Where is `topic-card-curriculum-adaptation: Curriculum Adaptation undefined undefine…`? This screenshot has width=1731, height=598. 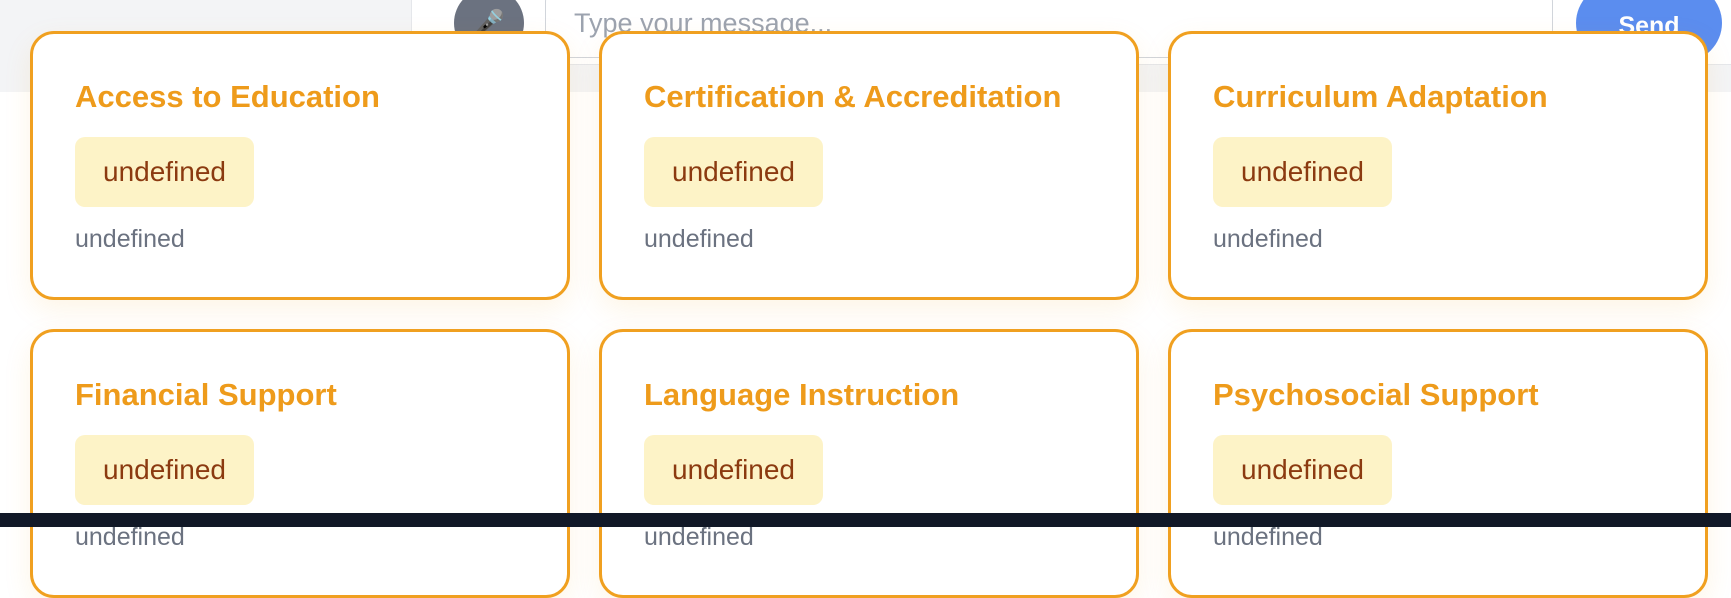 topic-card-curriculum-adaptation: Curriculum Adaptation undefined undefine… is located at coordinates (1438, 165).